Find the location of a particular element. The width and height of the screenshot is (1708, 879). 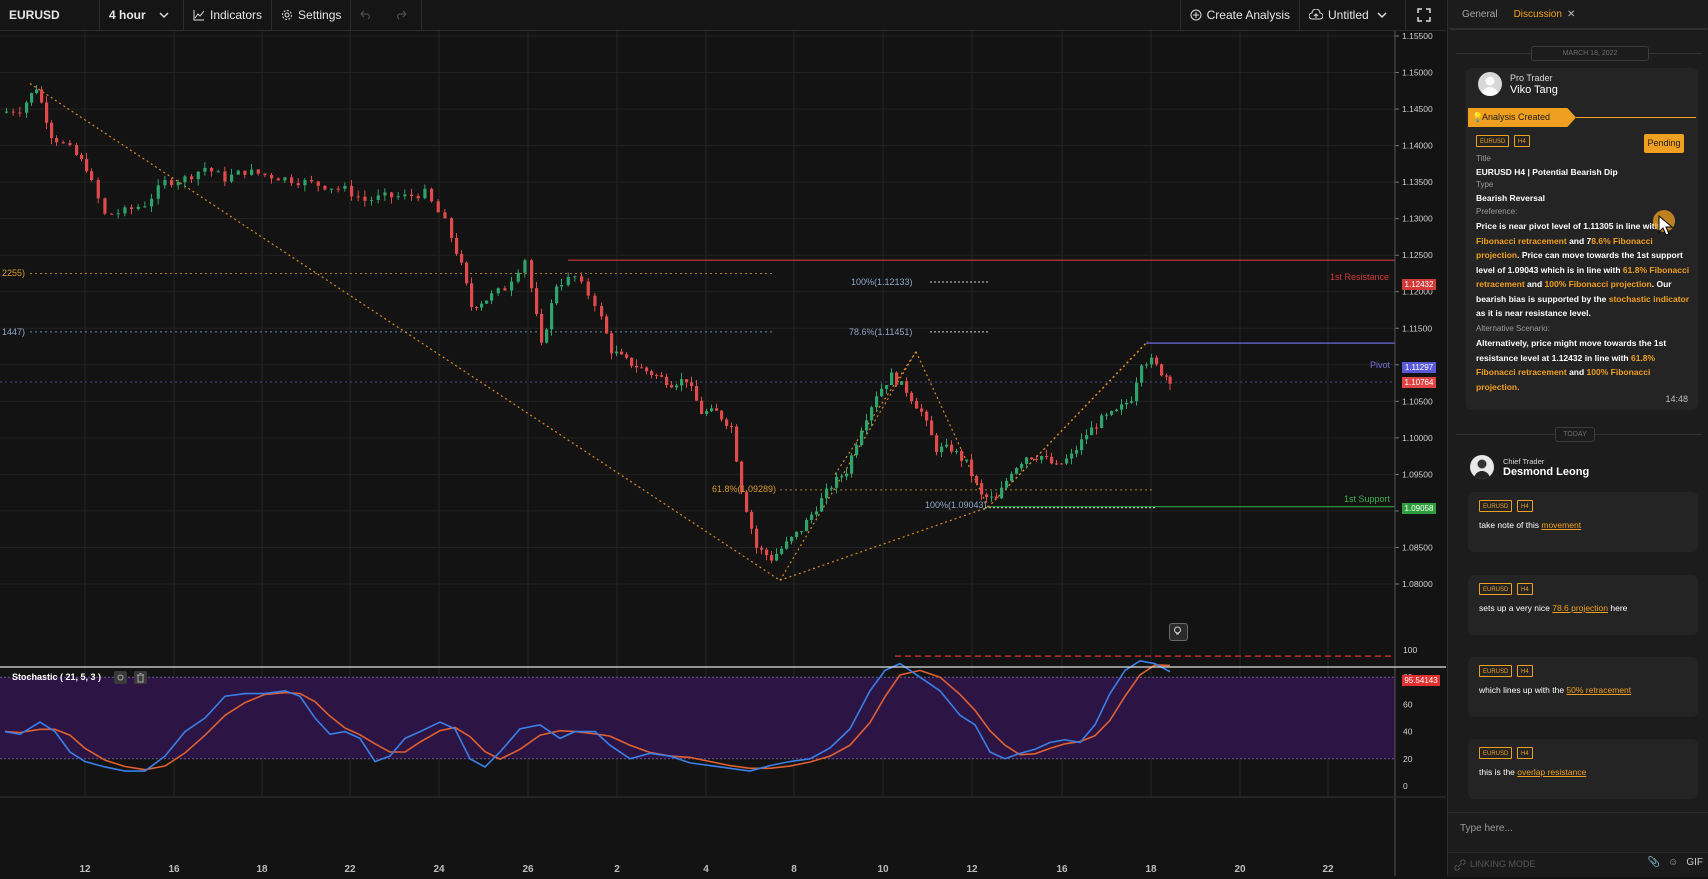

message-text: this is the overlap resistance is located at coordinates (1532, 772).